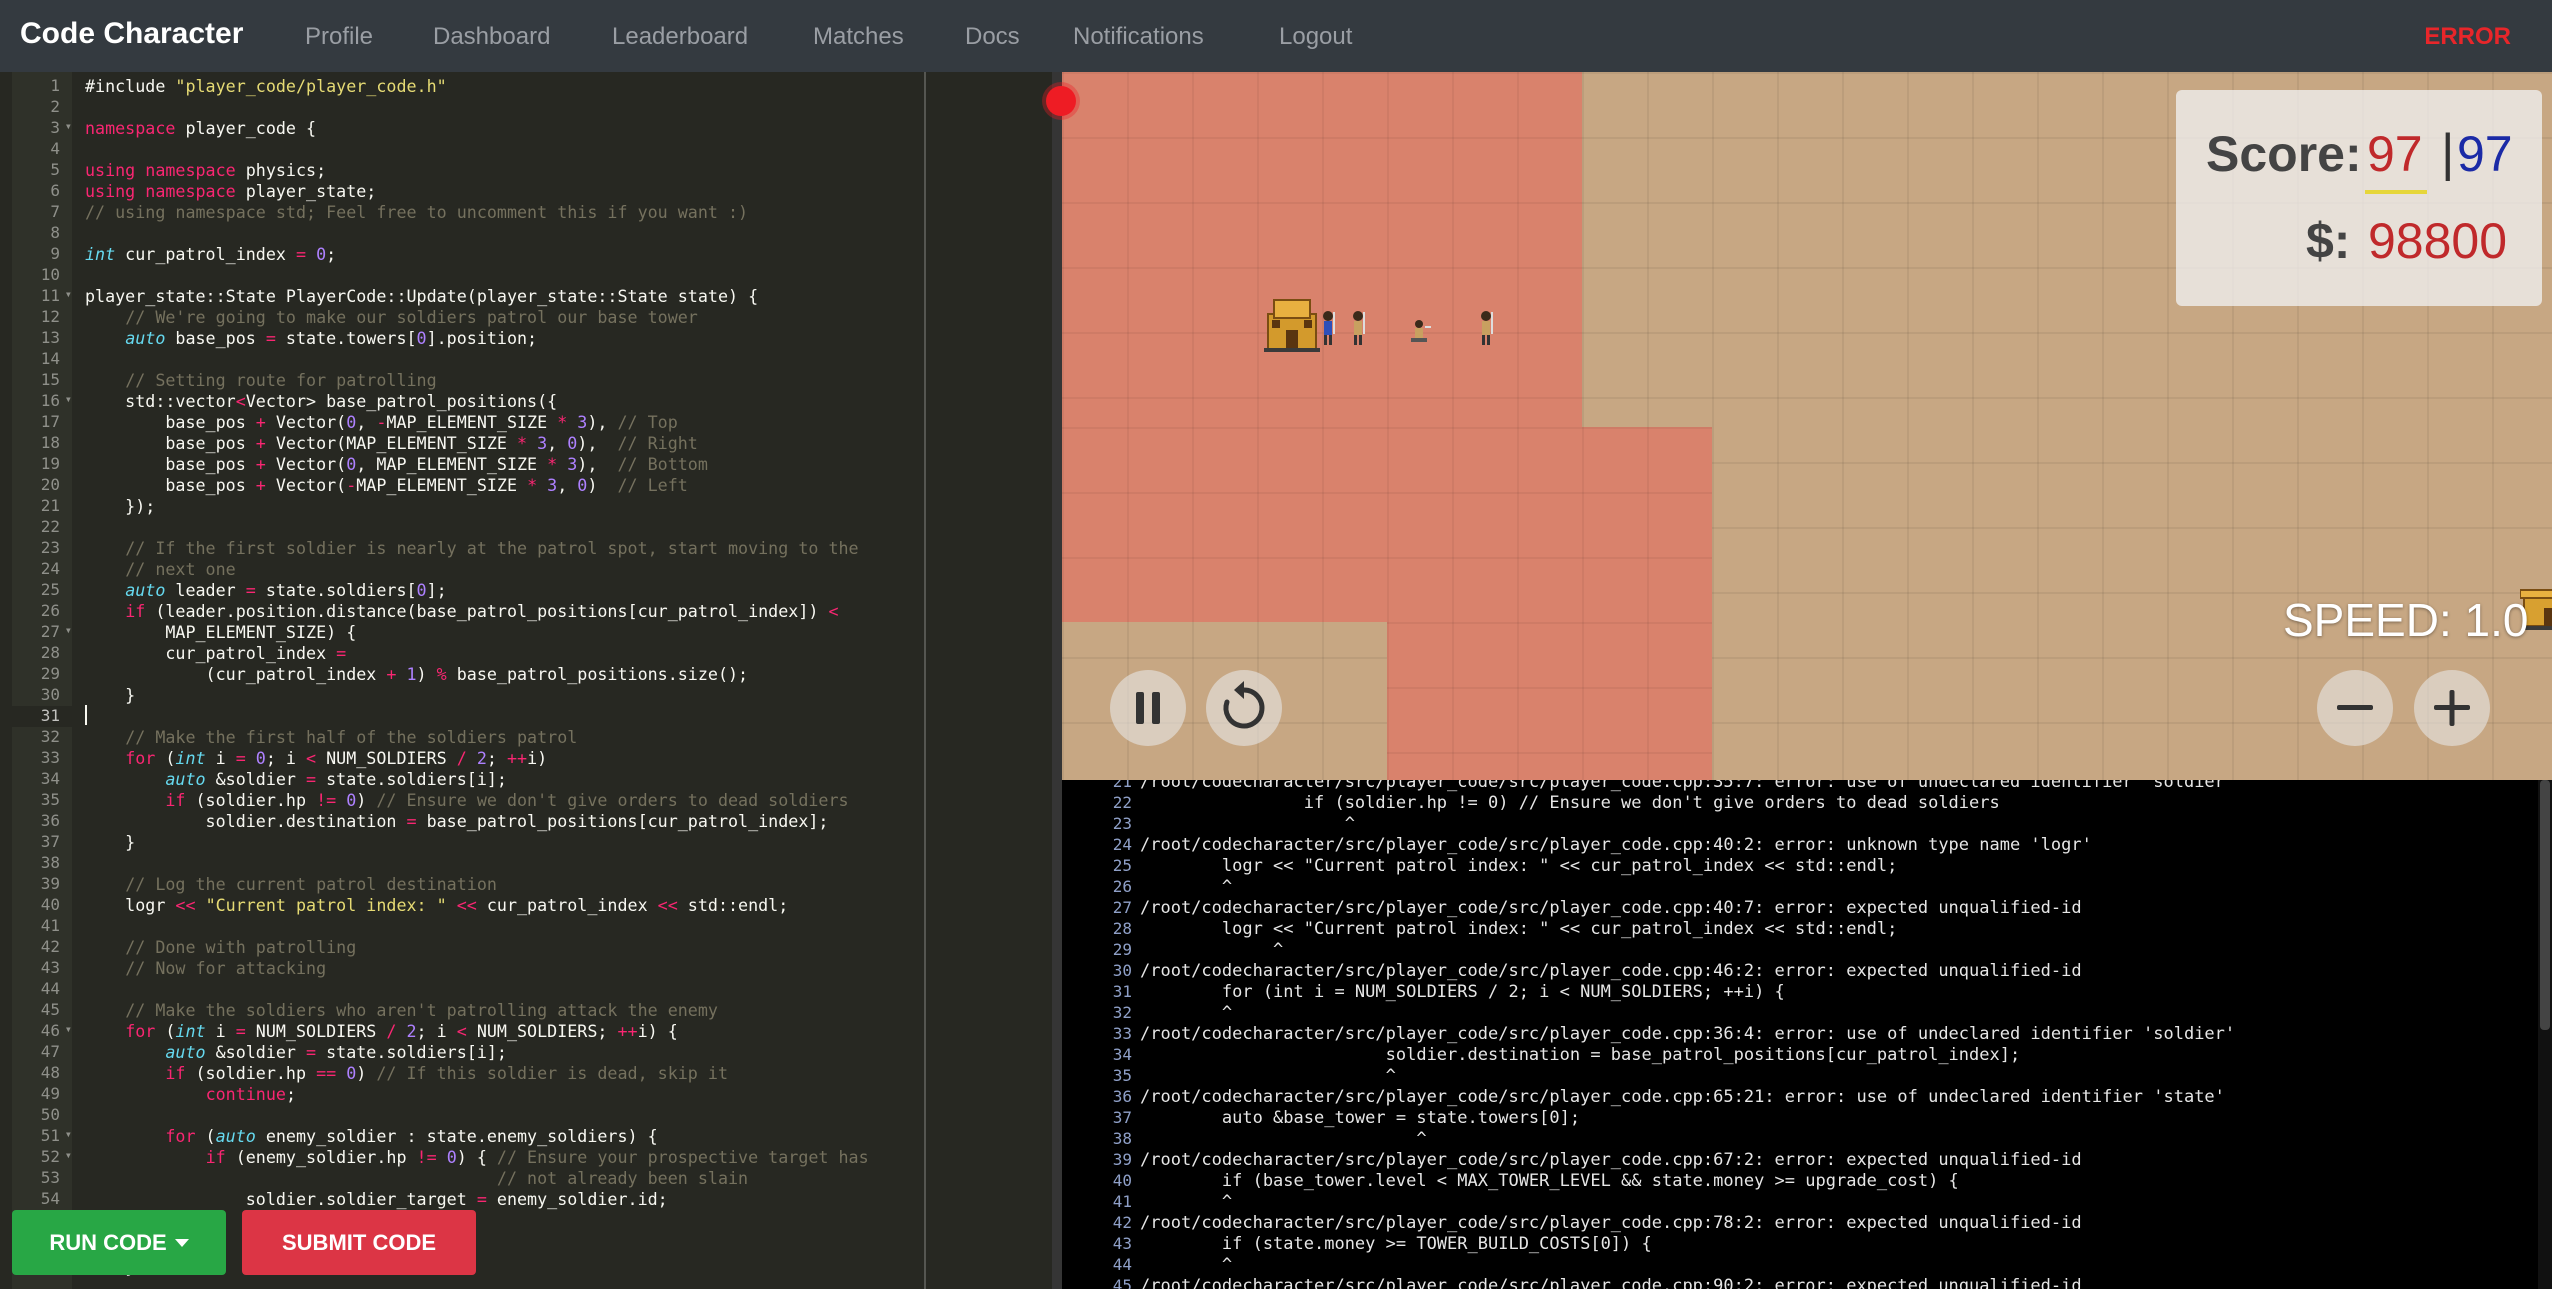 Image resolution: width=2552 pixels, height=1289 pixels. I want to click on line-number: 8, so click(42, 233).